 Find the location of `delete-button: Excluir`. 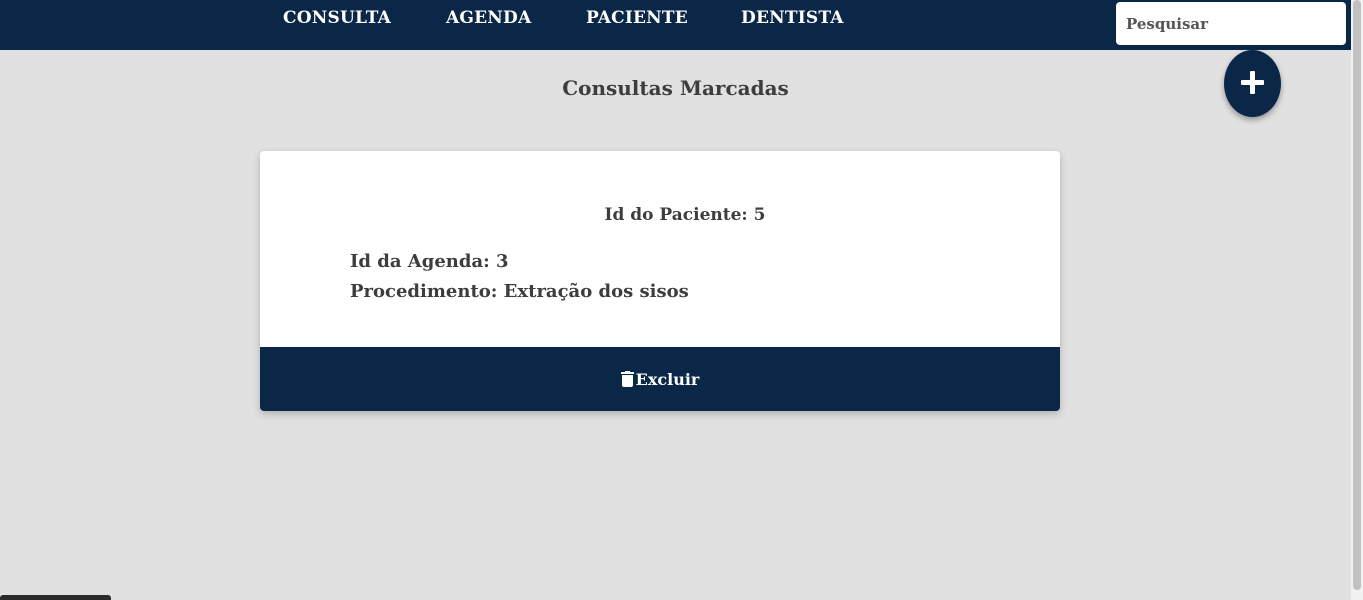

delete-button: Excluir is located at coordinates (660, 379).